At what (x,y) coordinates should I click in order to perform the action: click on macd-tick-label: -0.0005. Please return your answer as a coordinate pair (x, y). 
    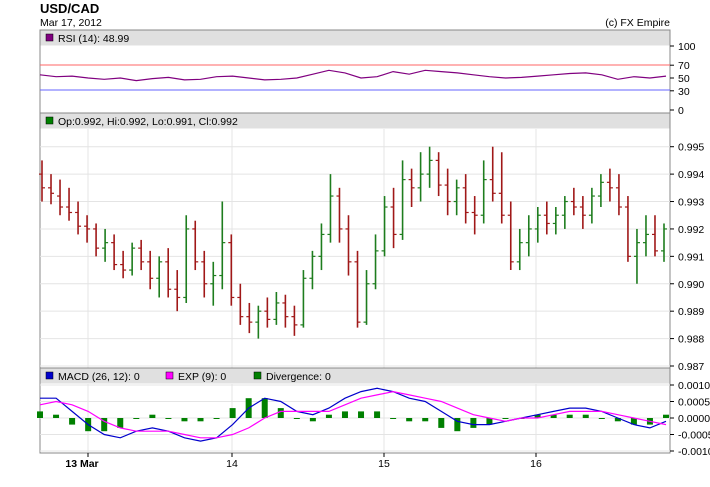
    Looking at the image, I should click on (694, 436).